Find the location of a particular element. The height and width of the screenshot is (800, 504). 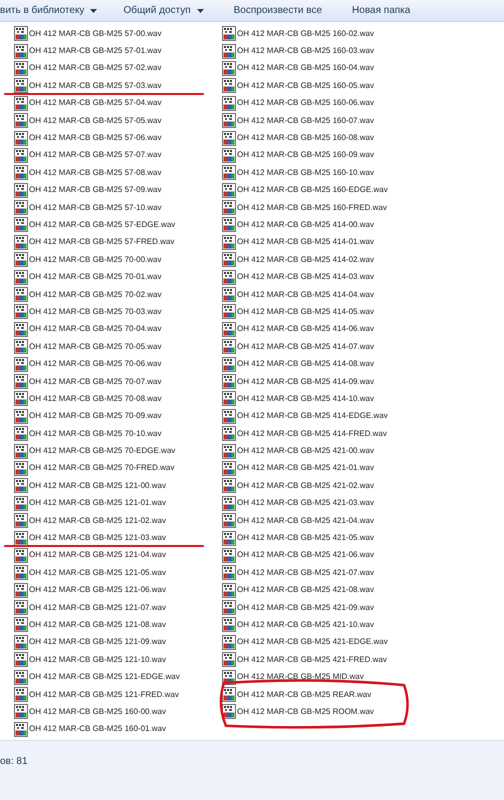

file-name: OH 412 MAR-CB GB-M25 57-EDGE.wav is located at coordinates (102, 224).